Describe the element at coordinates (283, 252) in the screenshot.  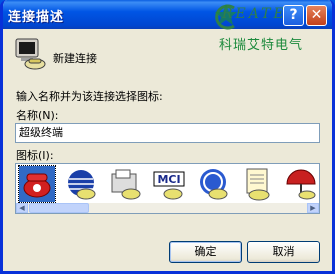
I see `cancel-button: 取消` at that location.